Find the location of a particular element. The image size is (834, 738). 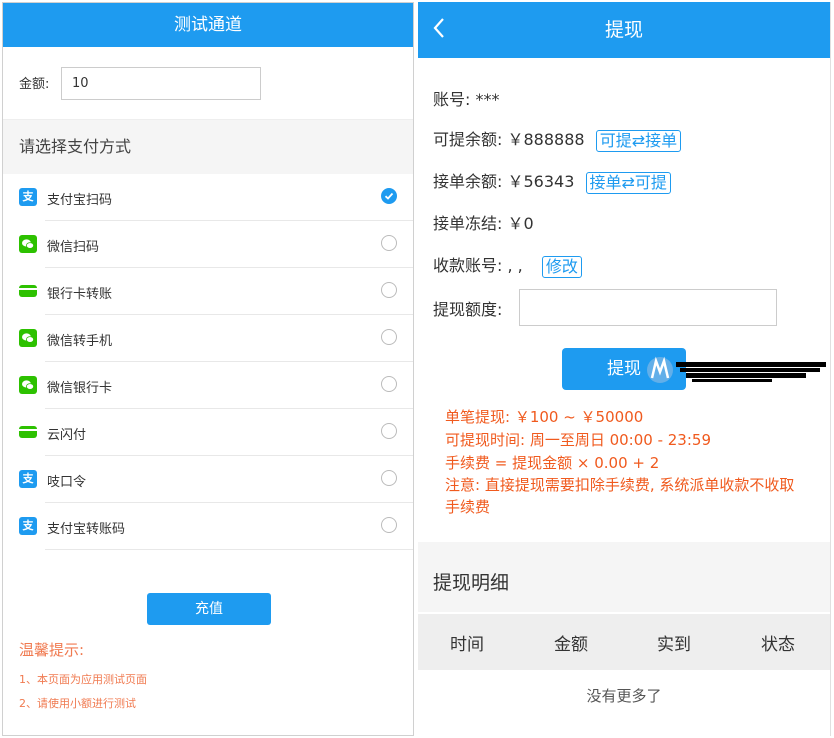

receive-account-value: , , is located at coordinates (515, 265).